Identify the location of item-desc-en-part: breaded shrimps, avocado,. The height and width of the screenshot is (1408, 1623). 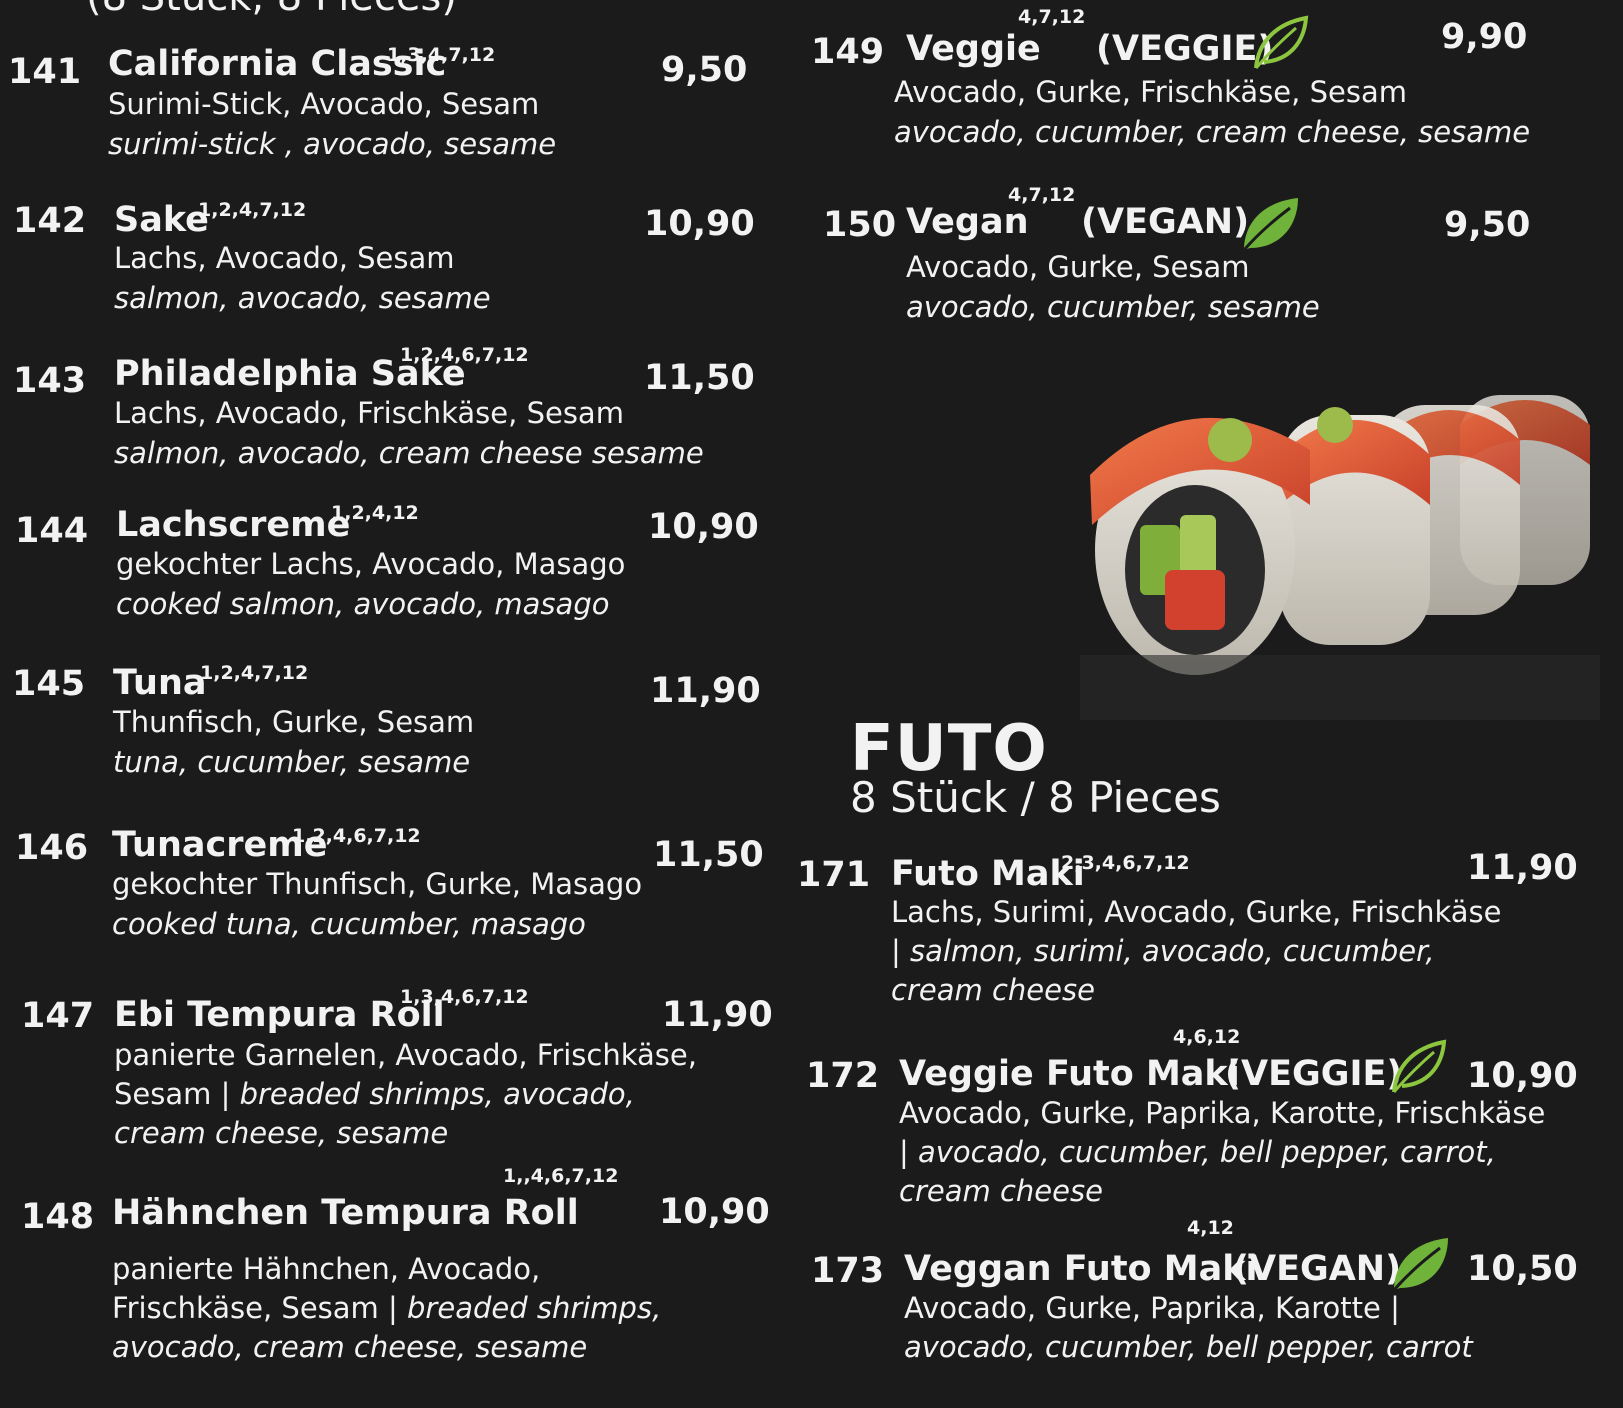
(437, 1094).